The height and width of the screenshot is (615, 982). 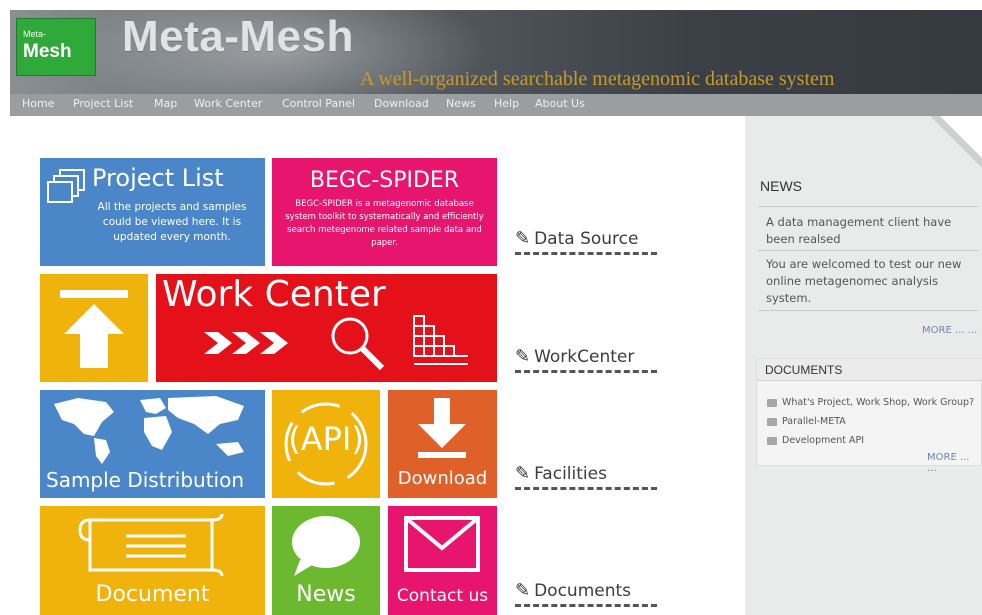 I want to click on grid-chart-icon, so click(x=440, y=340).